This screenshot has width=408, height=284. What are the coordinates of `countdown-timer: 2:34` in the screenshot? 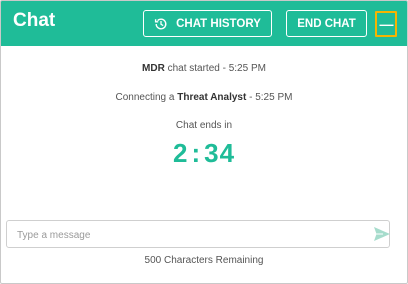 It's located at (204, 153).